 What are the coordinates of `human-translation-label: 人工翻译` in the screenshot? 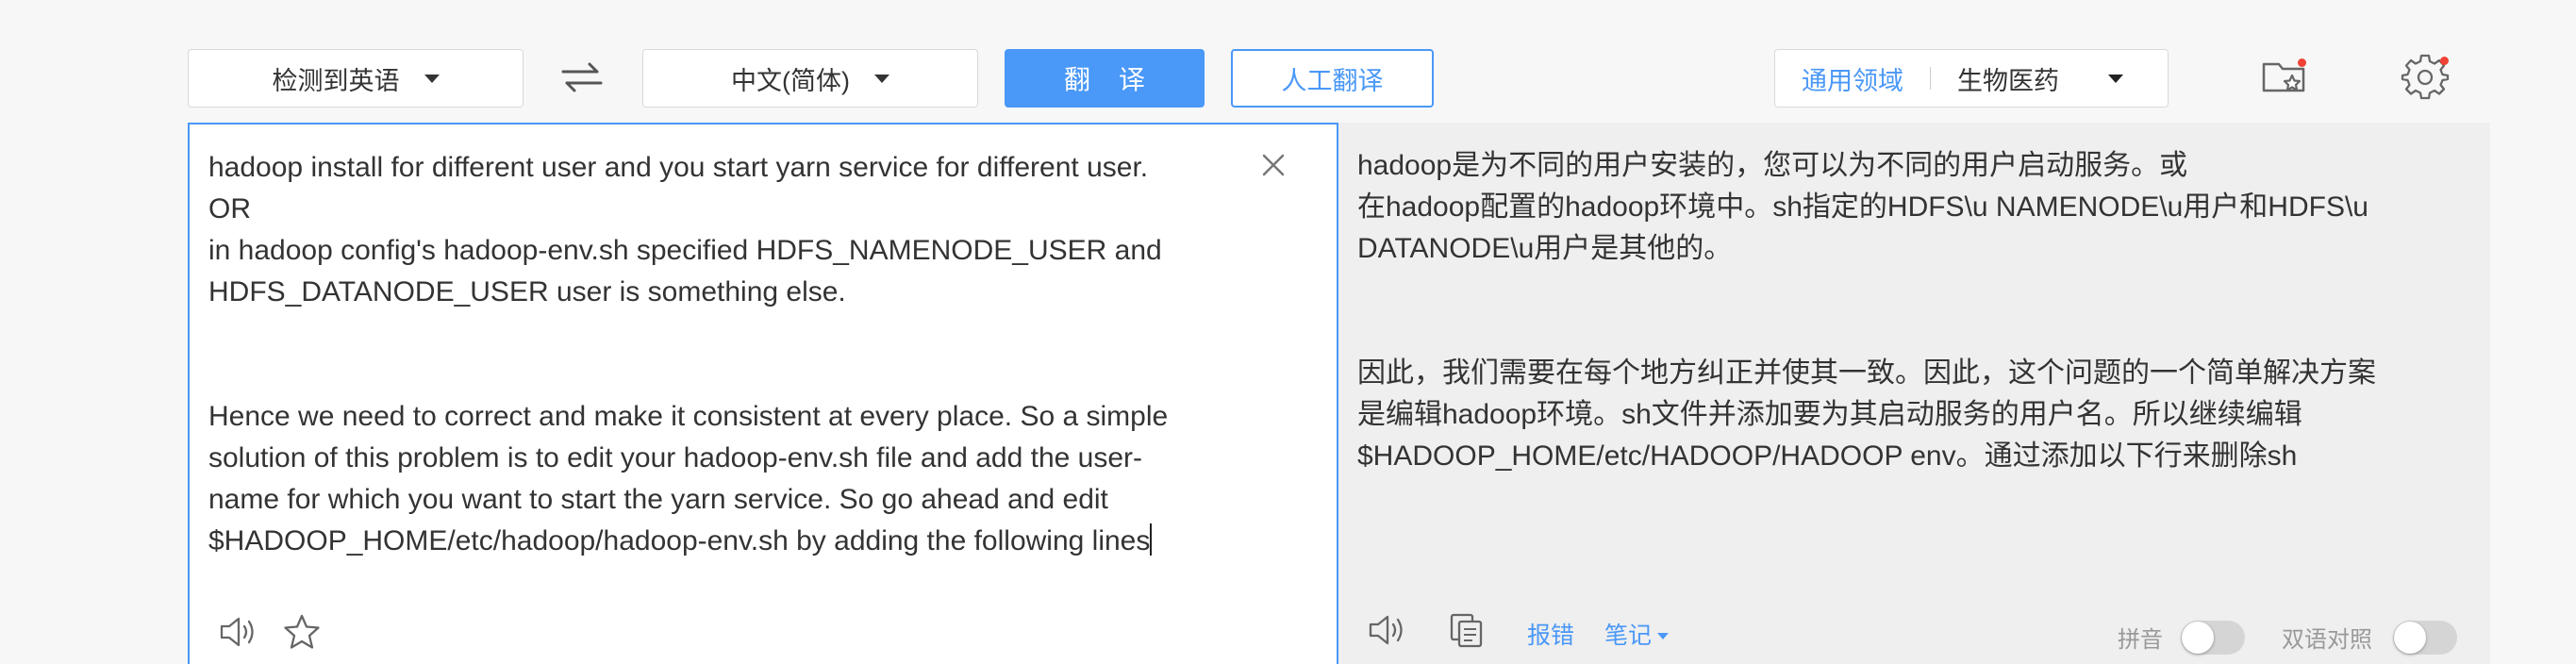 It's located at (1332, 80).